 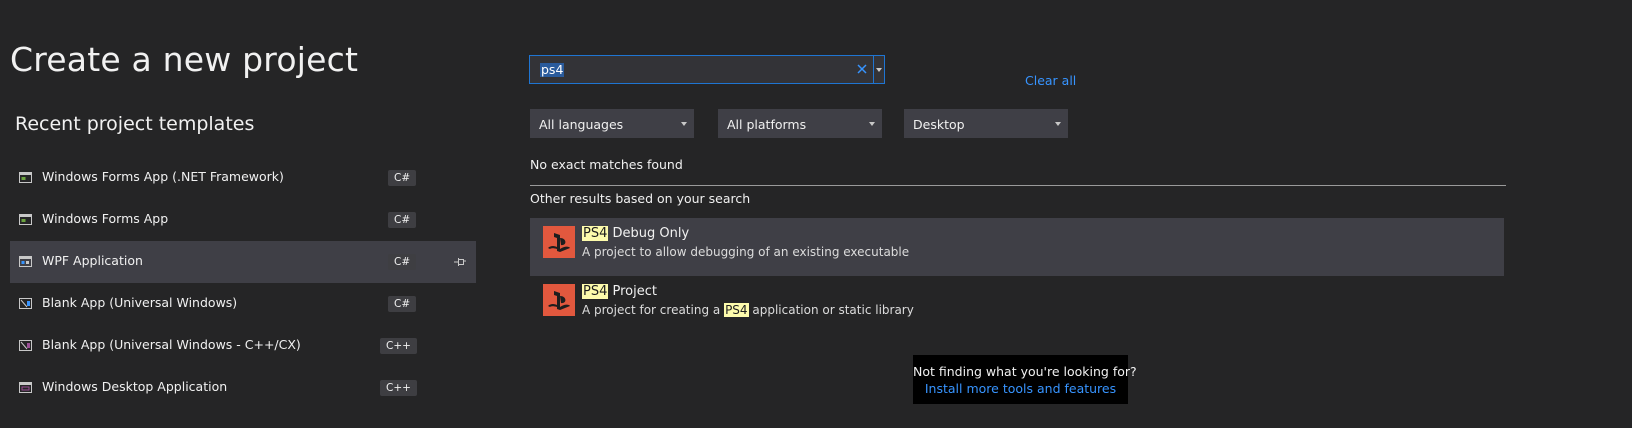 I want to click on platform-filter-value: All platforms, so click(x=767, y=124).